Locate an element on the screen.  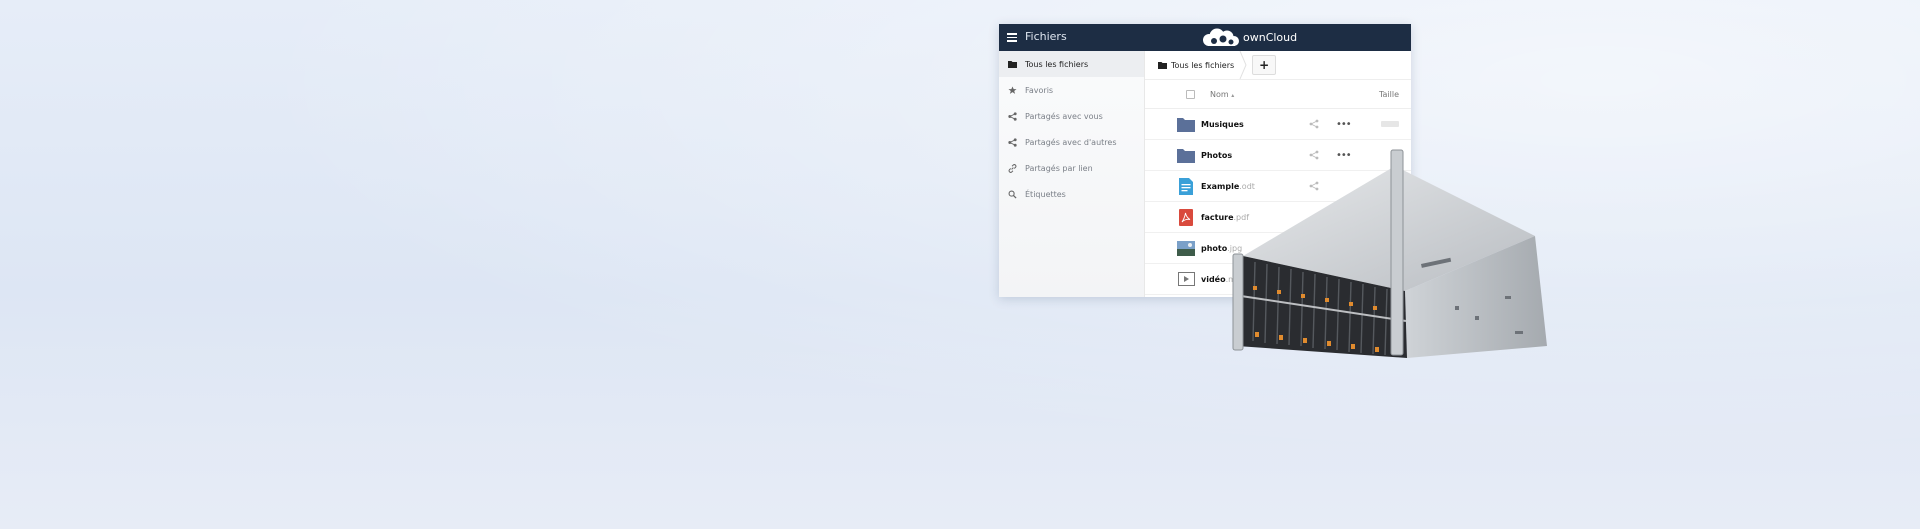
owncloud-logo: ownCloud is located at coordinates (1248, 37).